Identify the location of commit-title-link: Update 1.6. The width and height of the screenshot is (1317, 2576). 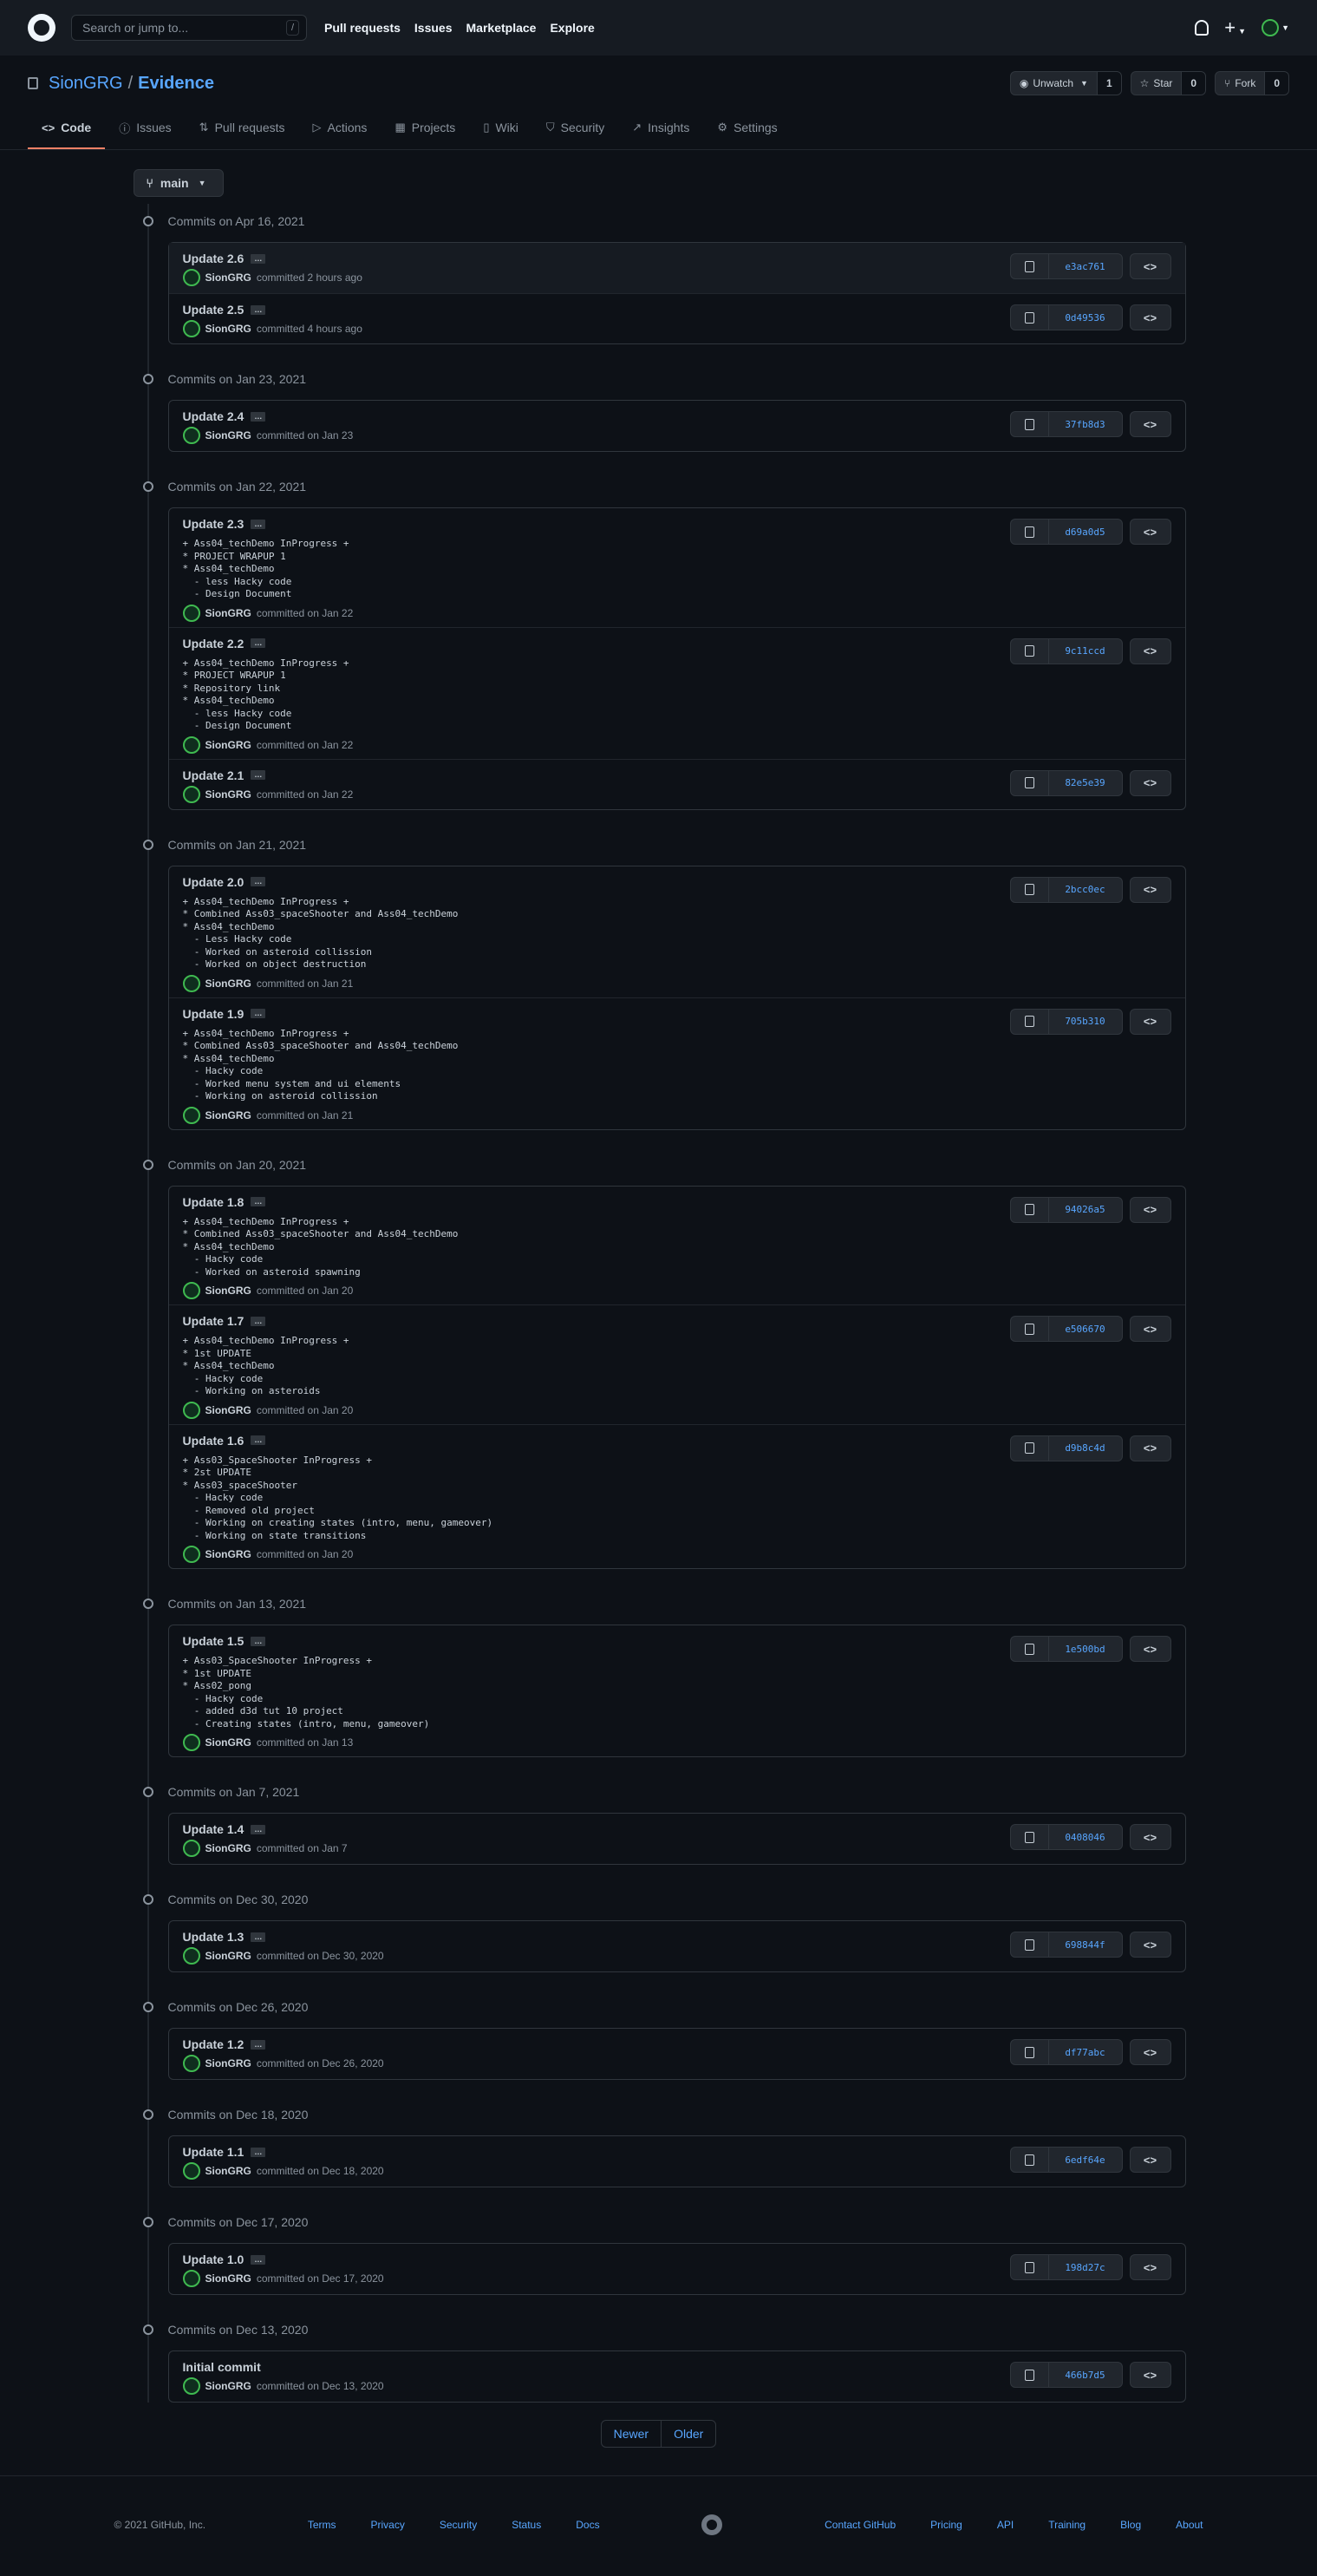
(213, 1441).